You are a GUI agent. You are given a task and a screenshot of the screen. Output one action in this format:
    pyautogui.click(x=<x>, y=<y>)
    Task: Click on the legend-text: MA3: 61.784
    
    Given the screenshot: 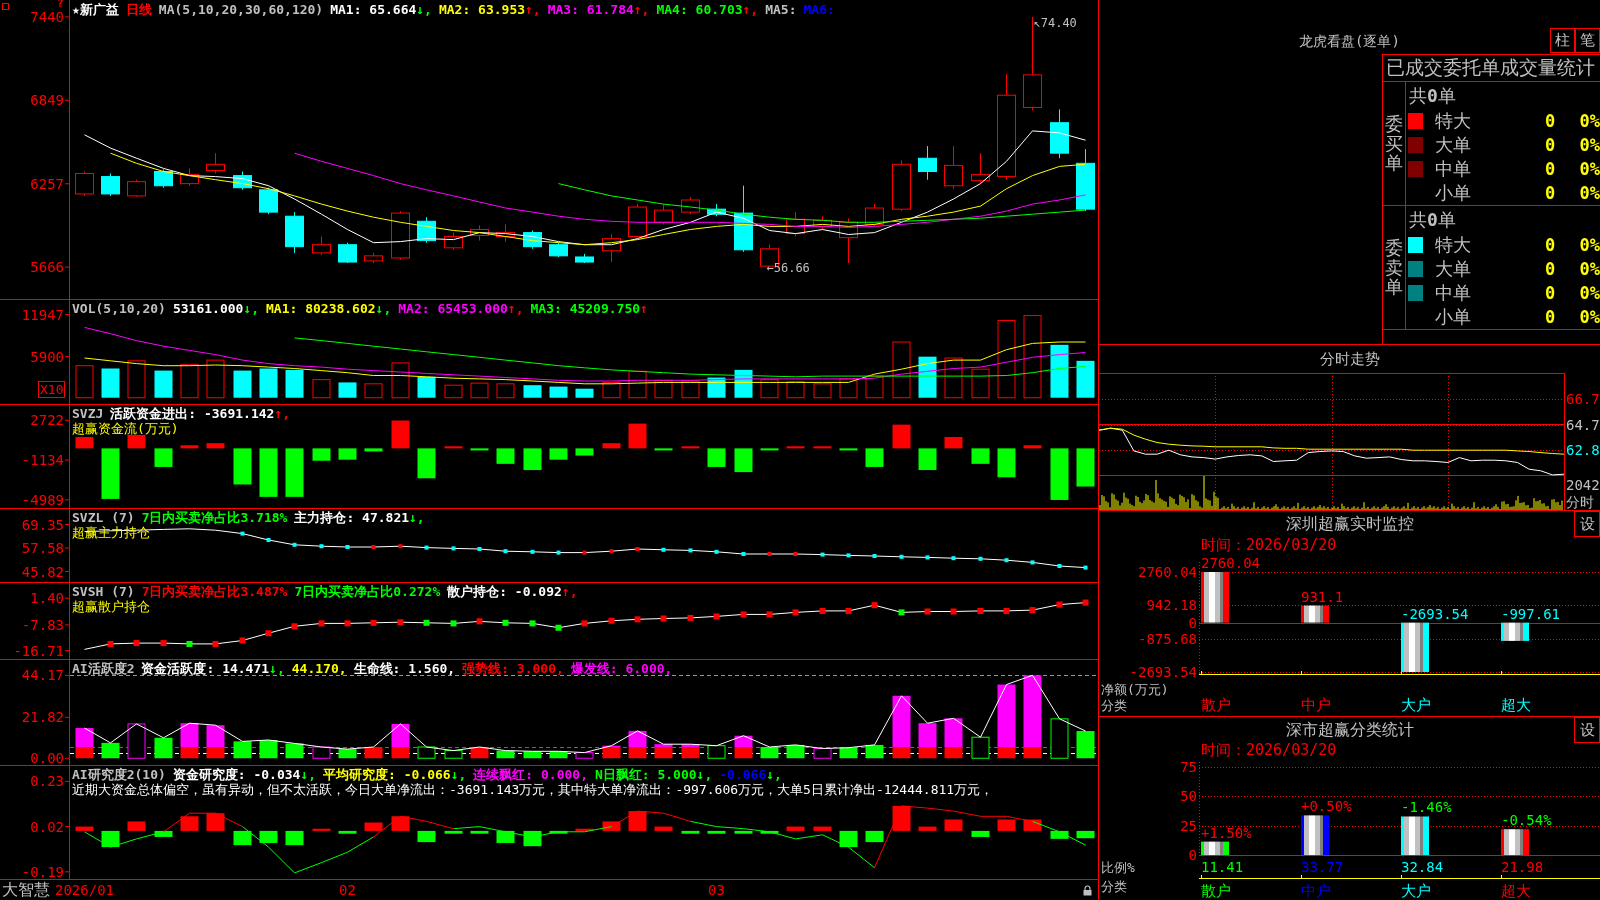 What is the action you would take?
    pyautogui.click(x=590, y=9)
    